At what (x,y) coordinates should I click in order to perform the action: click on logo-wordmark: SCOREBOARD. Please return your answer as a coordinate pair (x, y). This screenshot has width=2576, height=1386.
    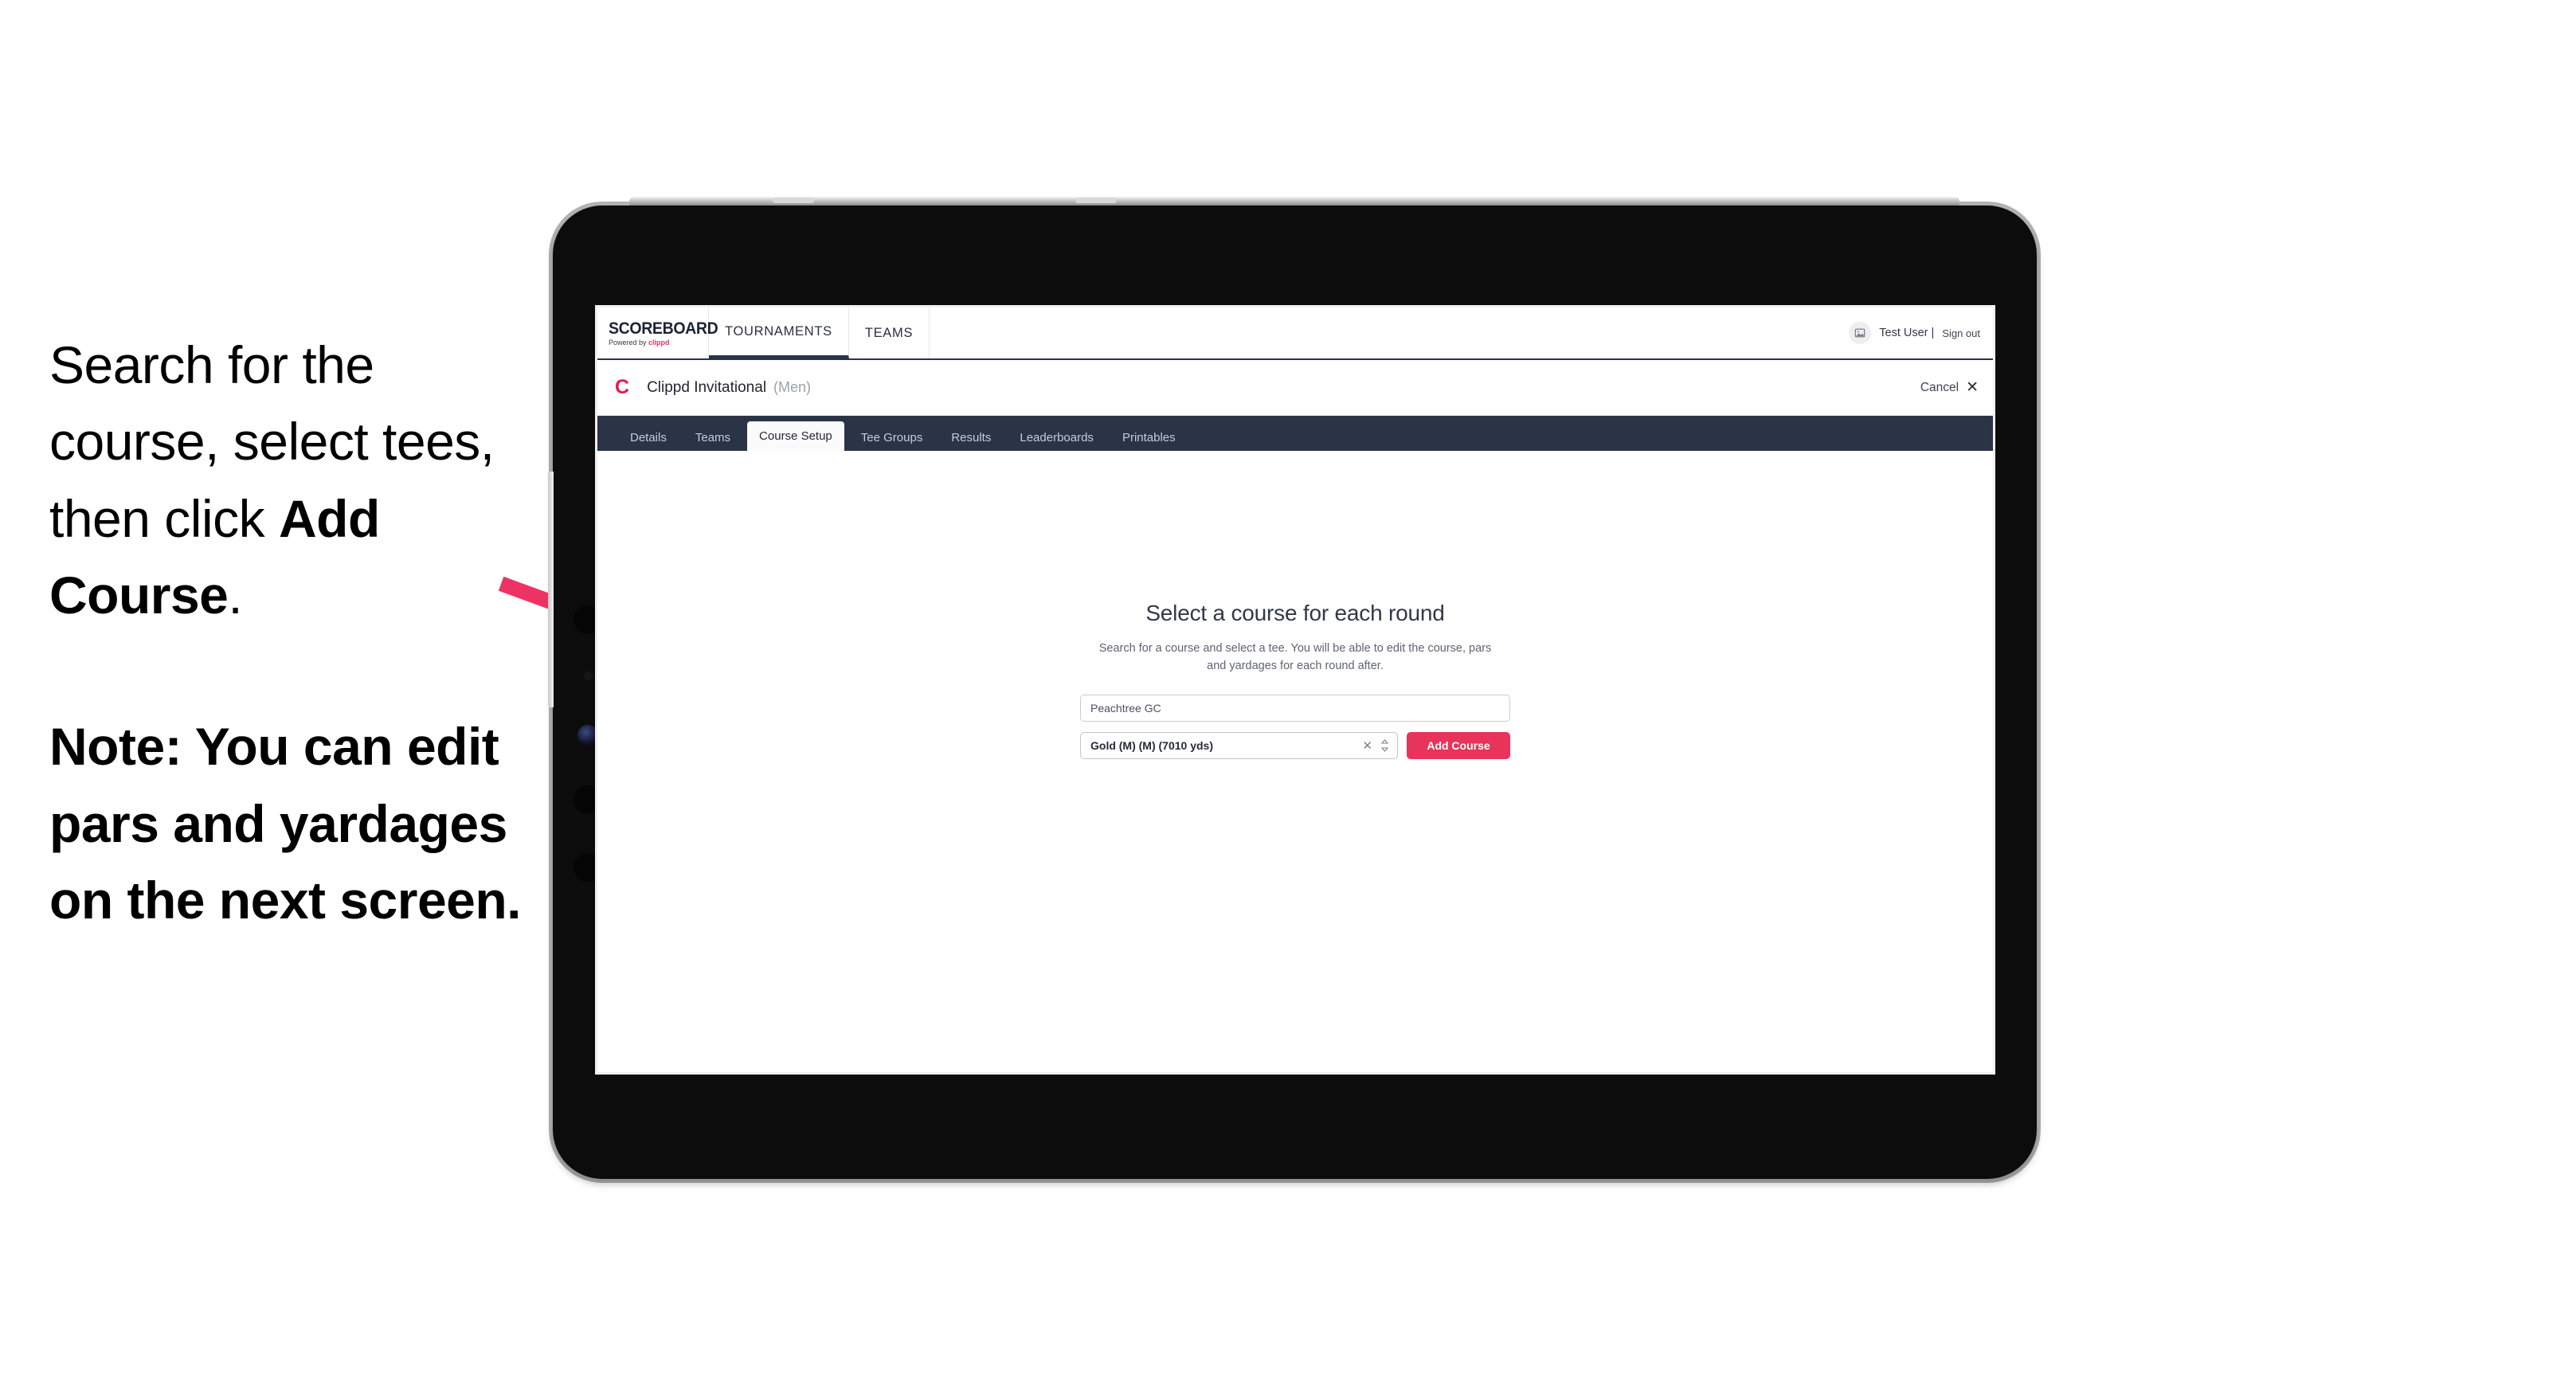
    Looking at the image, I should click on (663, 328).